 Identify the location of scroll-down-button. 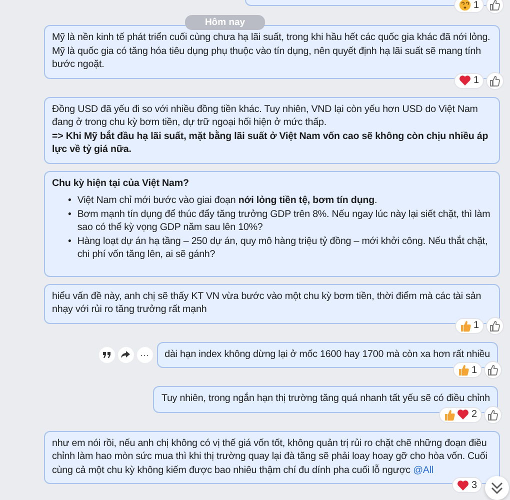
(497, 488).